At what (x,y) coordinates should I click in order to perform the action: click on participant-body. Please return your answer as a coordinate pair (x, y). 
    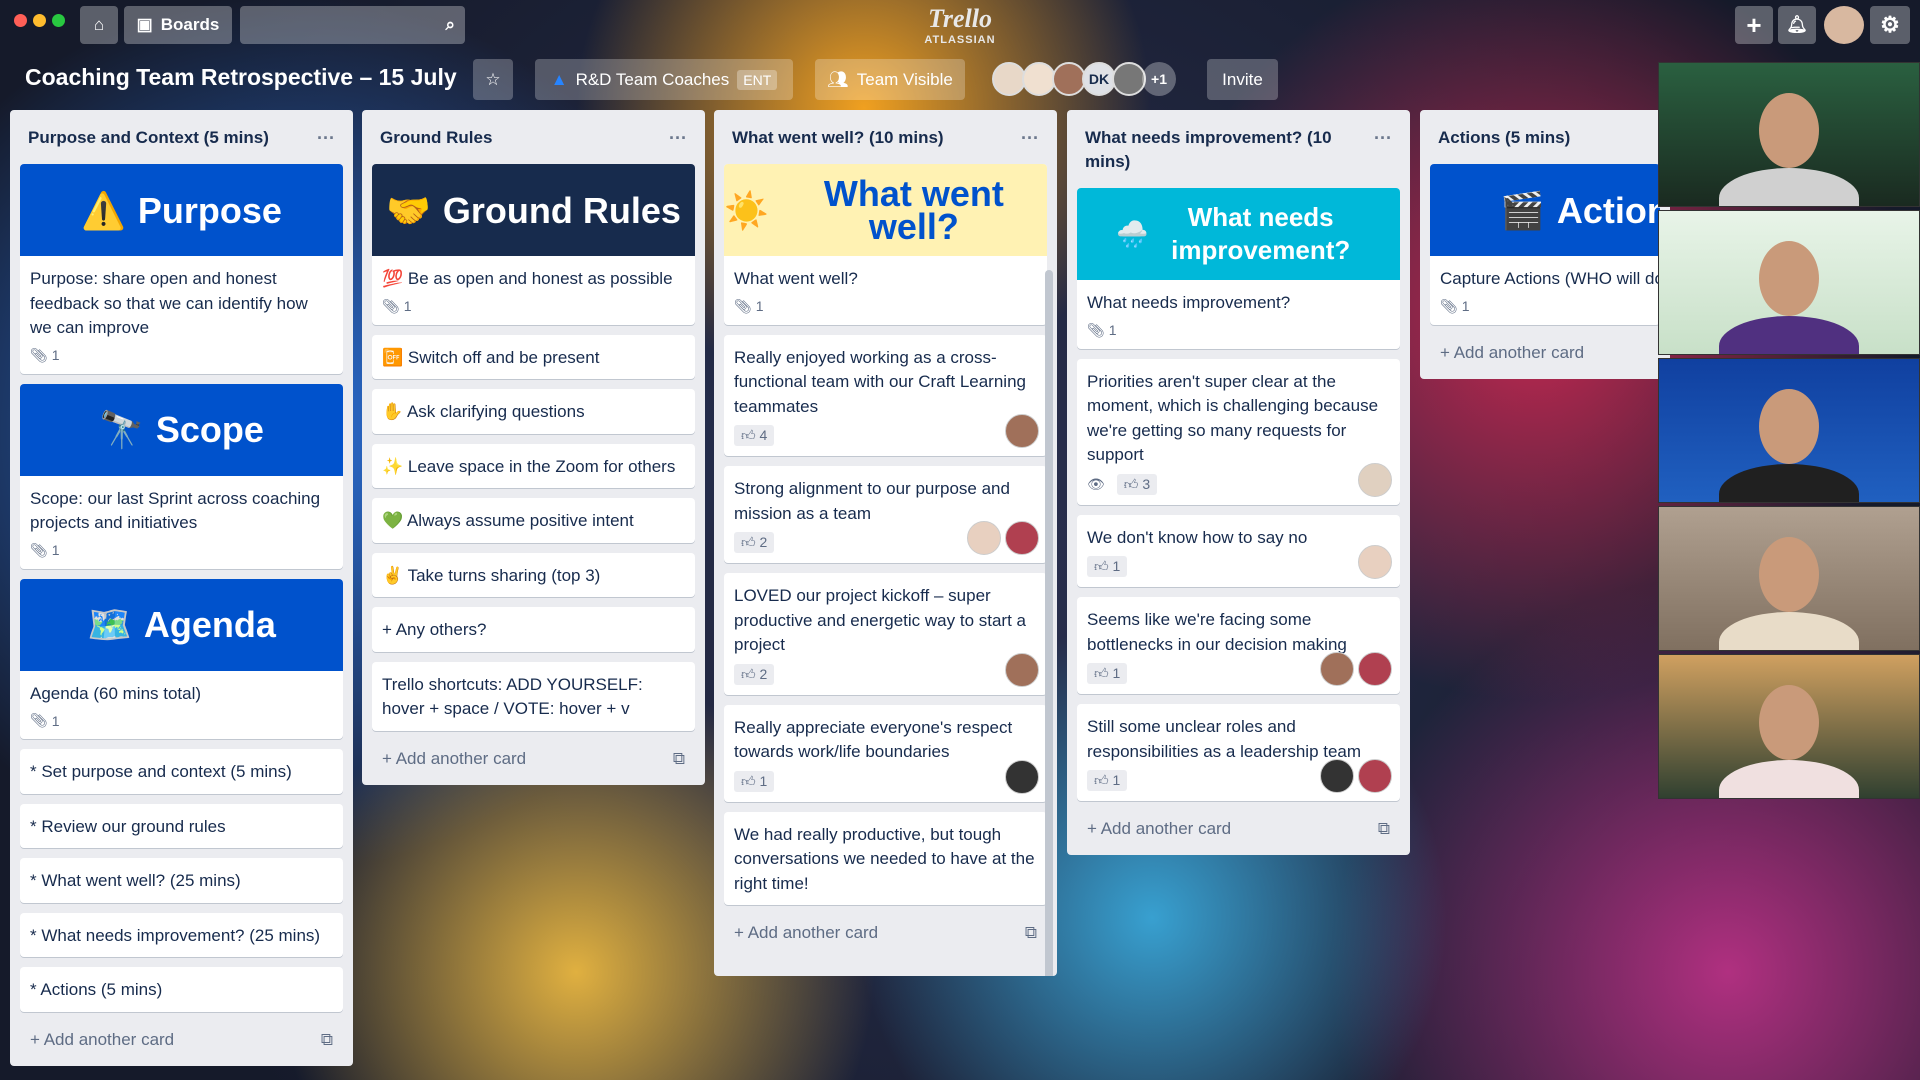
    Looking at the image, I should click on (1789, 483).